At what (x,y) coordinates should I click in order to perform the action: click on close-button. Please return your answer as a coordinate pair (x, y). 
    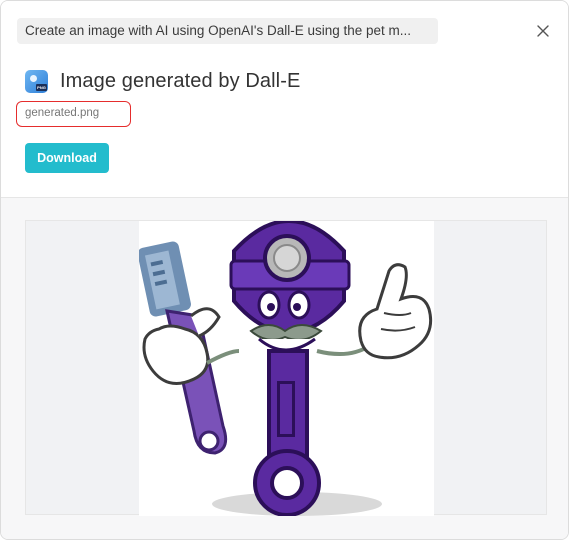
    Looking at the image, I should click on (543, 31).